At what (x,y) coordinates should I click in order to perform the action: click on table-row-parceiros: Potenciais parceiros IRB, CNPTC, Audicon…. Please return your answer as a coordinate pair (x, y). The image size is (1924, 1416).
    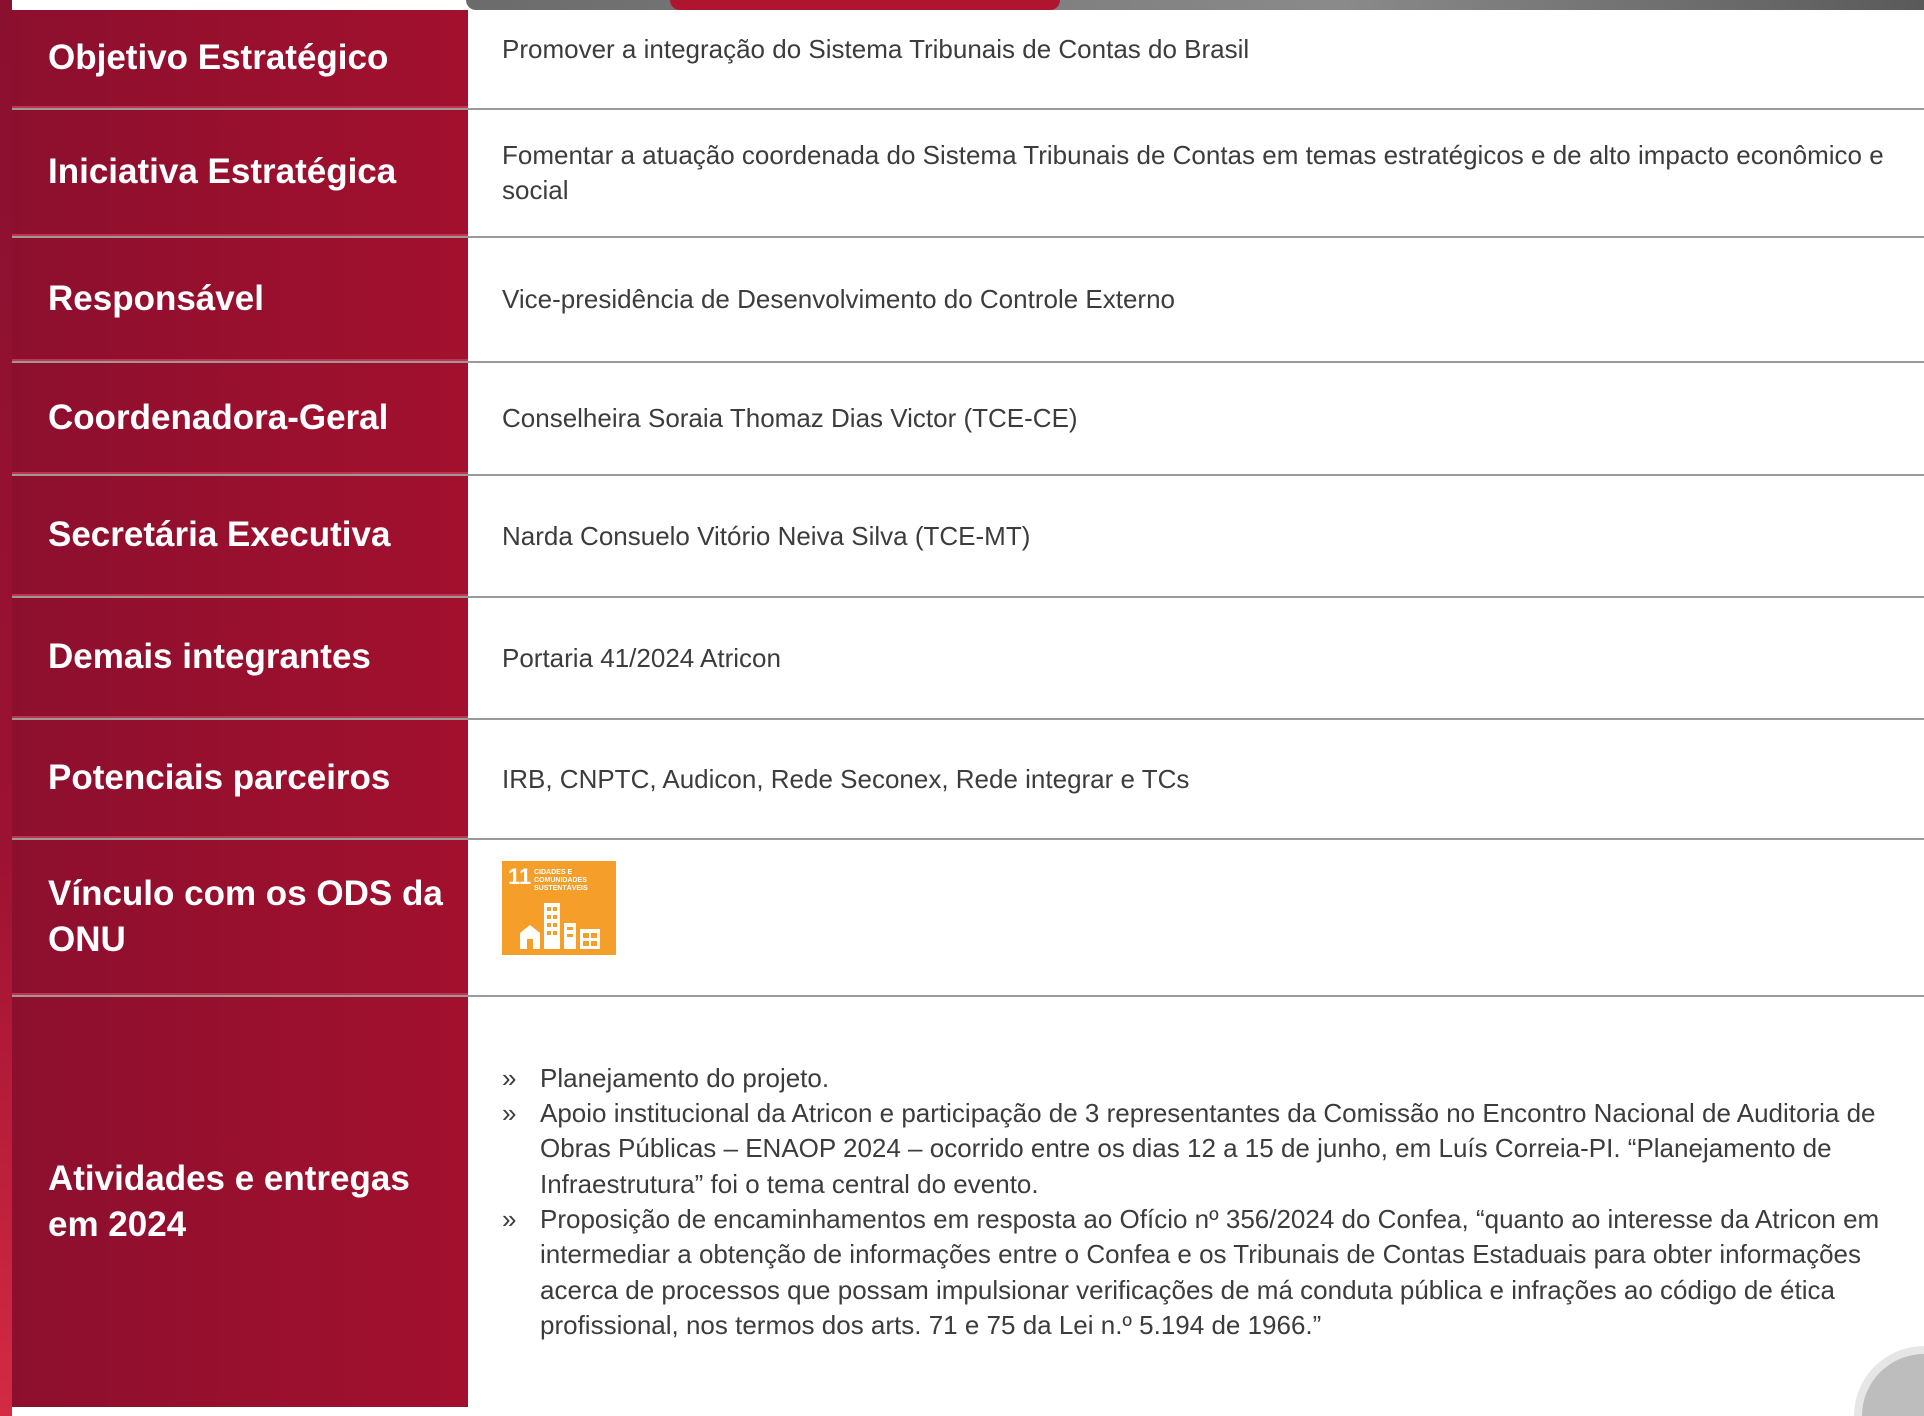
    Looking at the image, I should click on (968, 780).